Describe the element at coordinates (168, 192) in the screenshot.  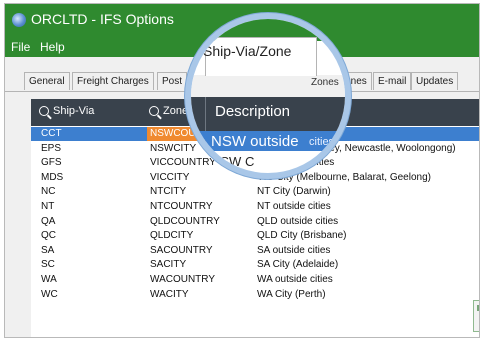
I see `cell-zone: NTCITY` at that location.